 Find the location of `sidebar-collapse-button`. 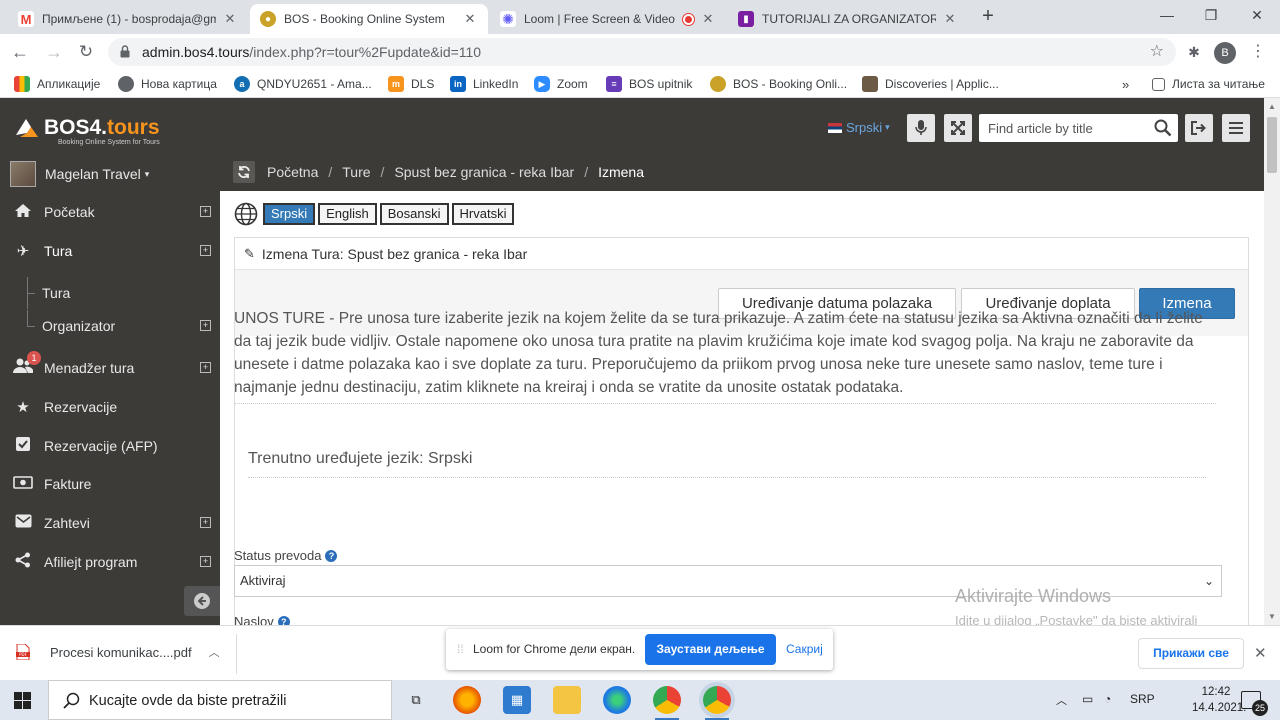

sidebar-collapse-button is located at coordinates (202, 601).